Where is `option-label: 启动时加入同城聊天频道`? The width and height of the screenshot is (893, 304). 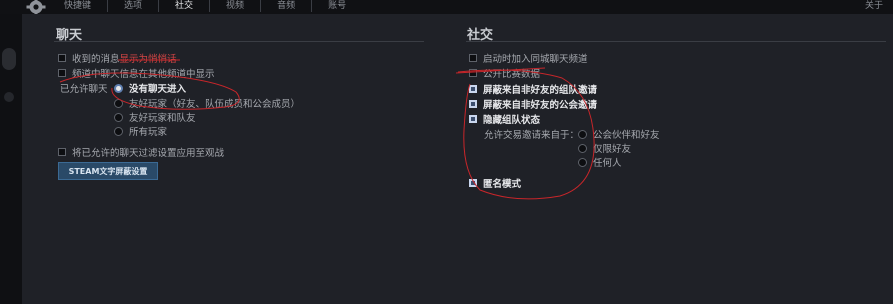
option-label: 启动时加入同城聊天频道 is located at coordinates (535, 59).